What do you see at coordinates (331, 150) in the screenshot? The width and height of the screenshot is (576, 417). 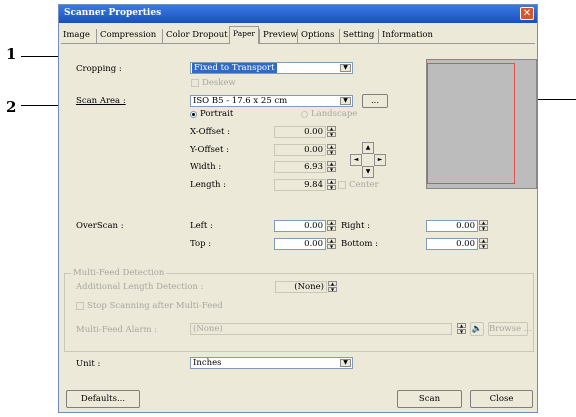 I see `y-offset-spinner: ▲ ▼` at bounding box center [331, 150].